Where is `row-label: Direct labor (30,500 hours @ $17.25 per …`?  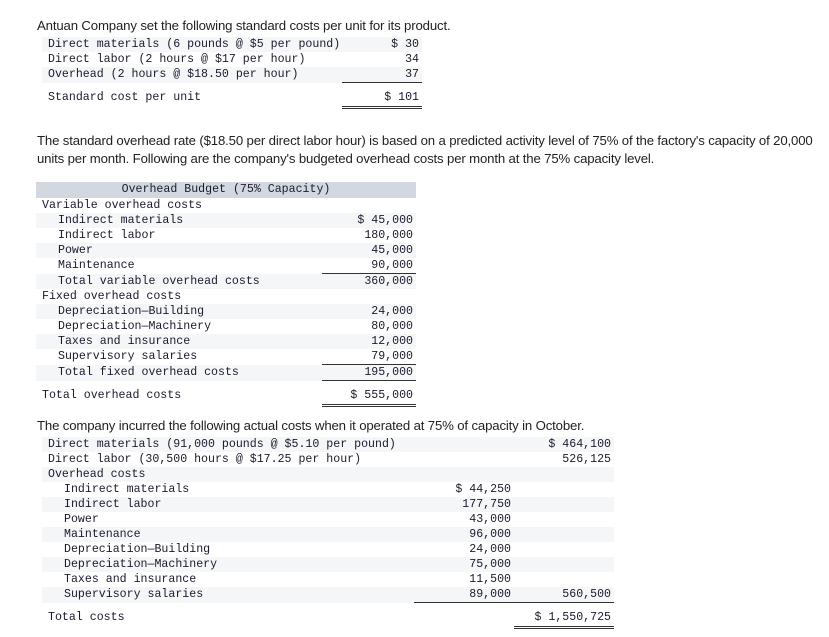
row-label: Direct labor (30,500 hours @ $17.25 per … is located at coordinates (228, 459).